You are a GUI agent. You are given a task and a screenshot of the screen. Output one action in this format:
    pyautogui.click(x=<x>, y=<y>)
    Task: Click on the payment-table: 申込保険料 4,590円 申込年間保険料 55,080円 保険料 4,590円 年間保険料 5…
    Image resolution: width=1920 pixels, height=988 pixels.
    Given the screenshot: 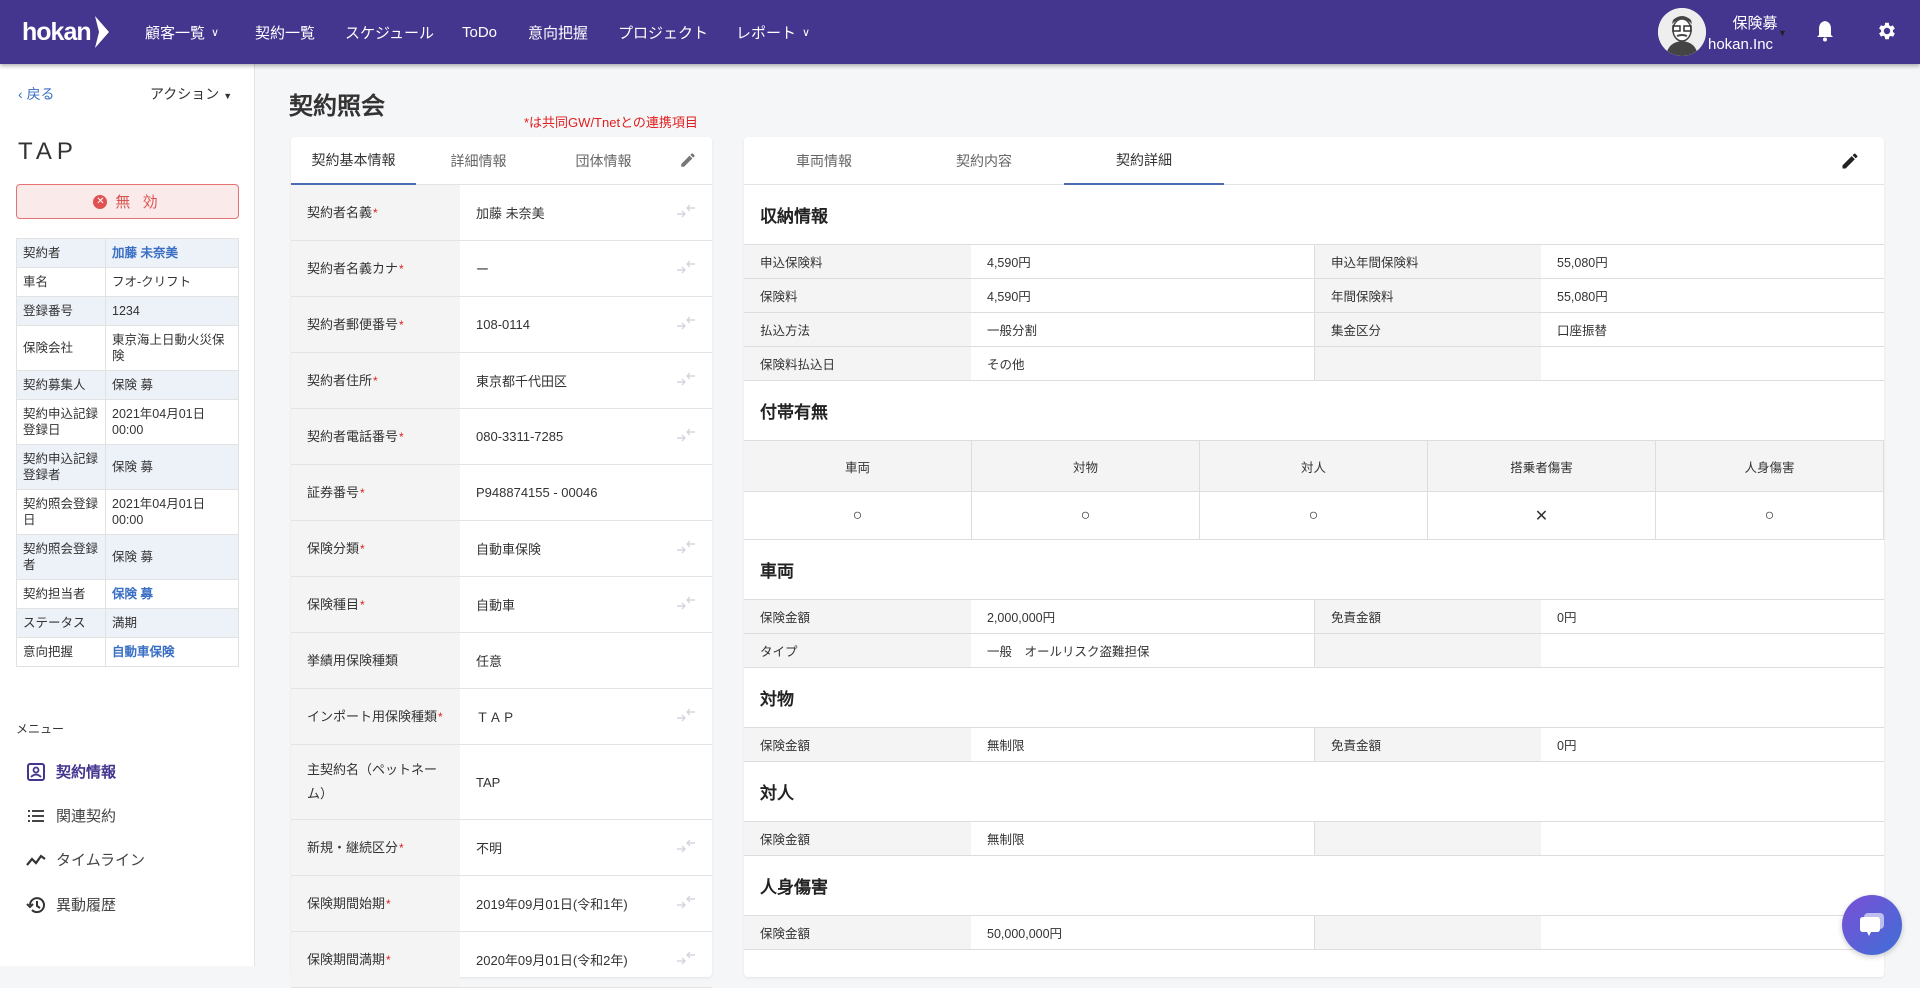 What is the action you would take?
    pyautogui.click(x=1314, y=312)
    